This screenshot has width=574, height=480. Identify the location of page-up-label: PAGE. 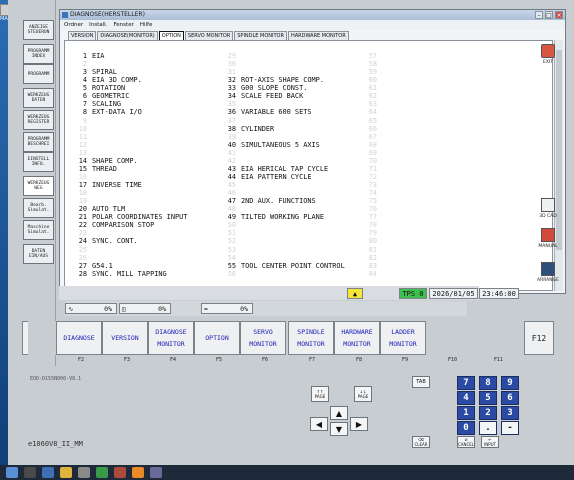
(320, 396).